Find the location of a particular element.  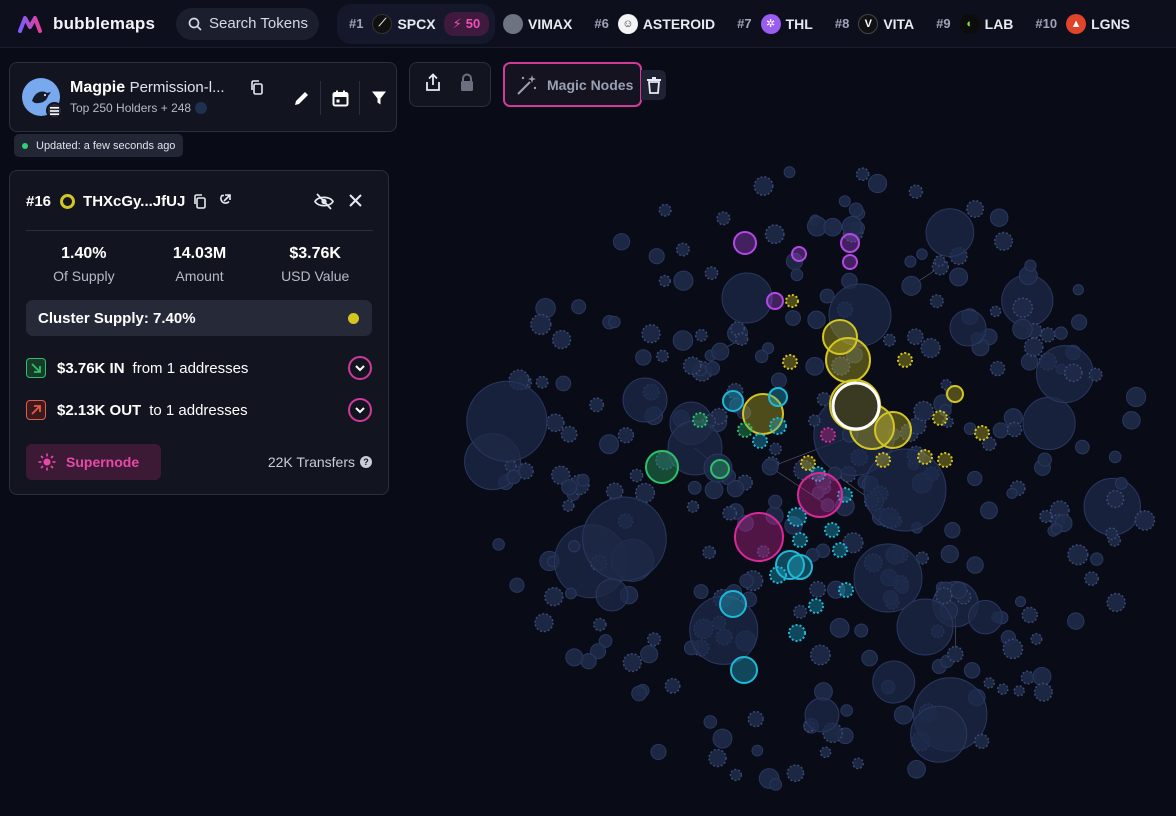

boost-badge: ⚡ 50 is located at coordinates (466, 23).